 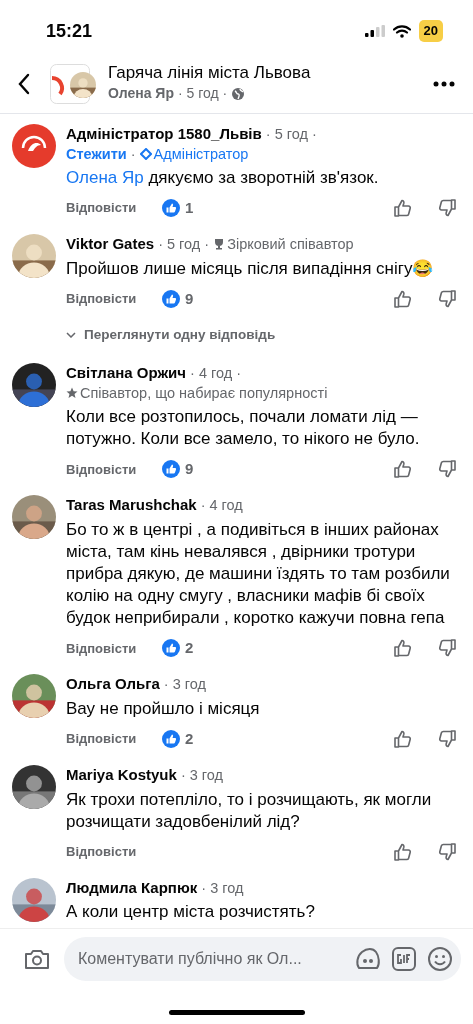 I want to click on page-title: Гаряча лінія міста Львова, so click(x=263, y=73).